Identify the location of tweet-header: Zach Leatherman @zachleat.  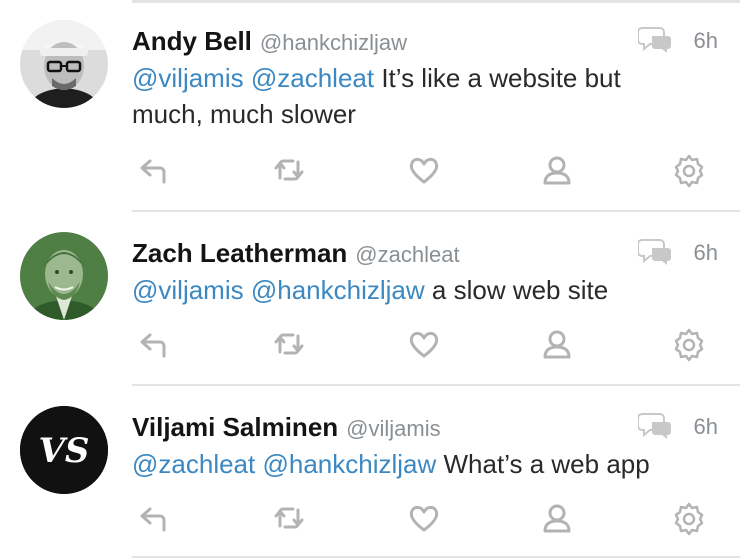
(296, 253).